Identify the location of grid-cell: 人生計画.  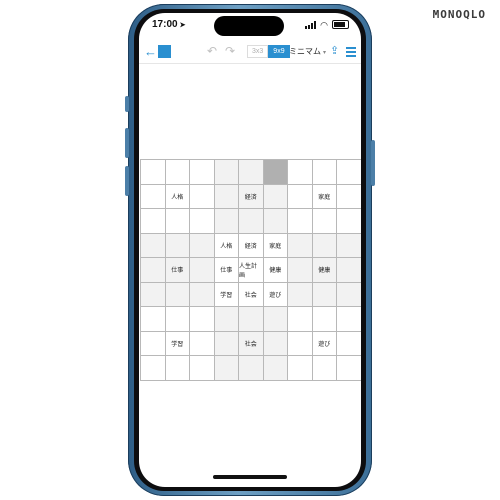
(251, 270).